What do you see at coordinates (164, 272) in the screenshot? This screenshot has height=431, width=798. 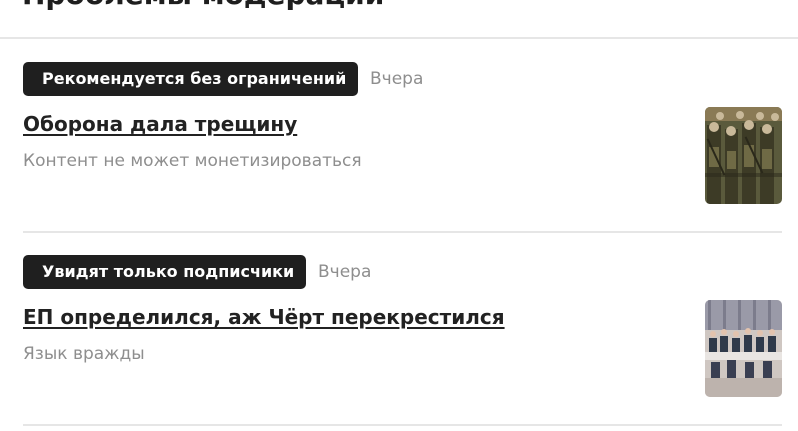 I see `status-badge: Увидят только подписчики` at bounding box center [164, 272].